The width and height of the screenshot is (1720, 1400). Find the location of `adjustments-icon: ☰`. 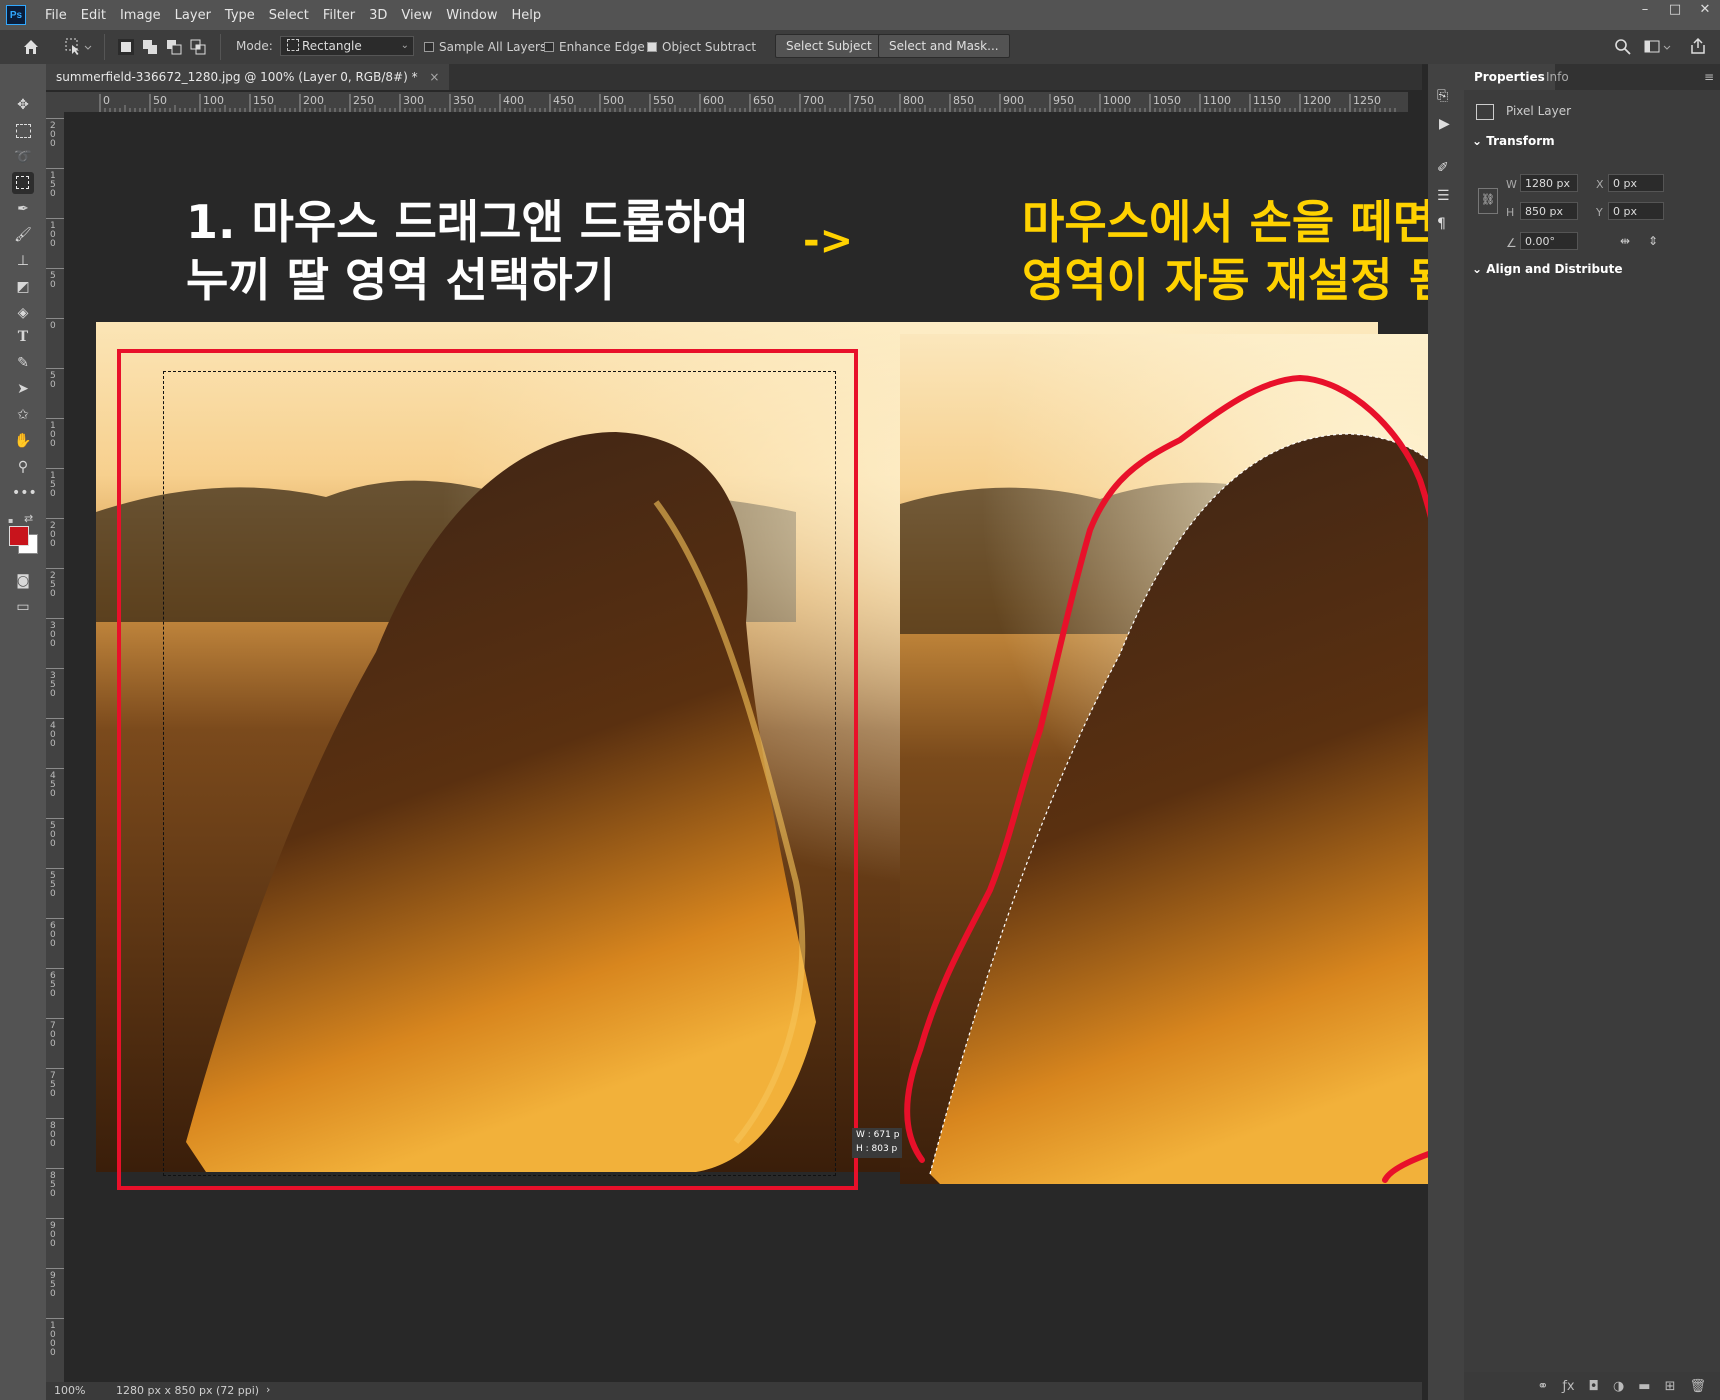

adjustments-icon: ☰ is located at coordinates (1443, 196).